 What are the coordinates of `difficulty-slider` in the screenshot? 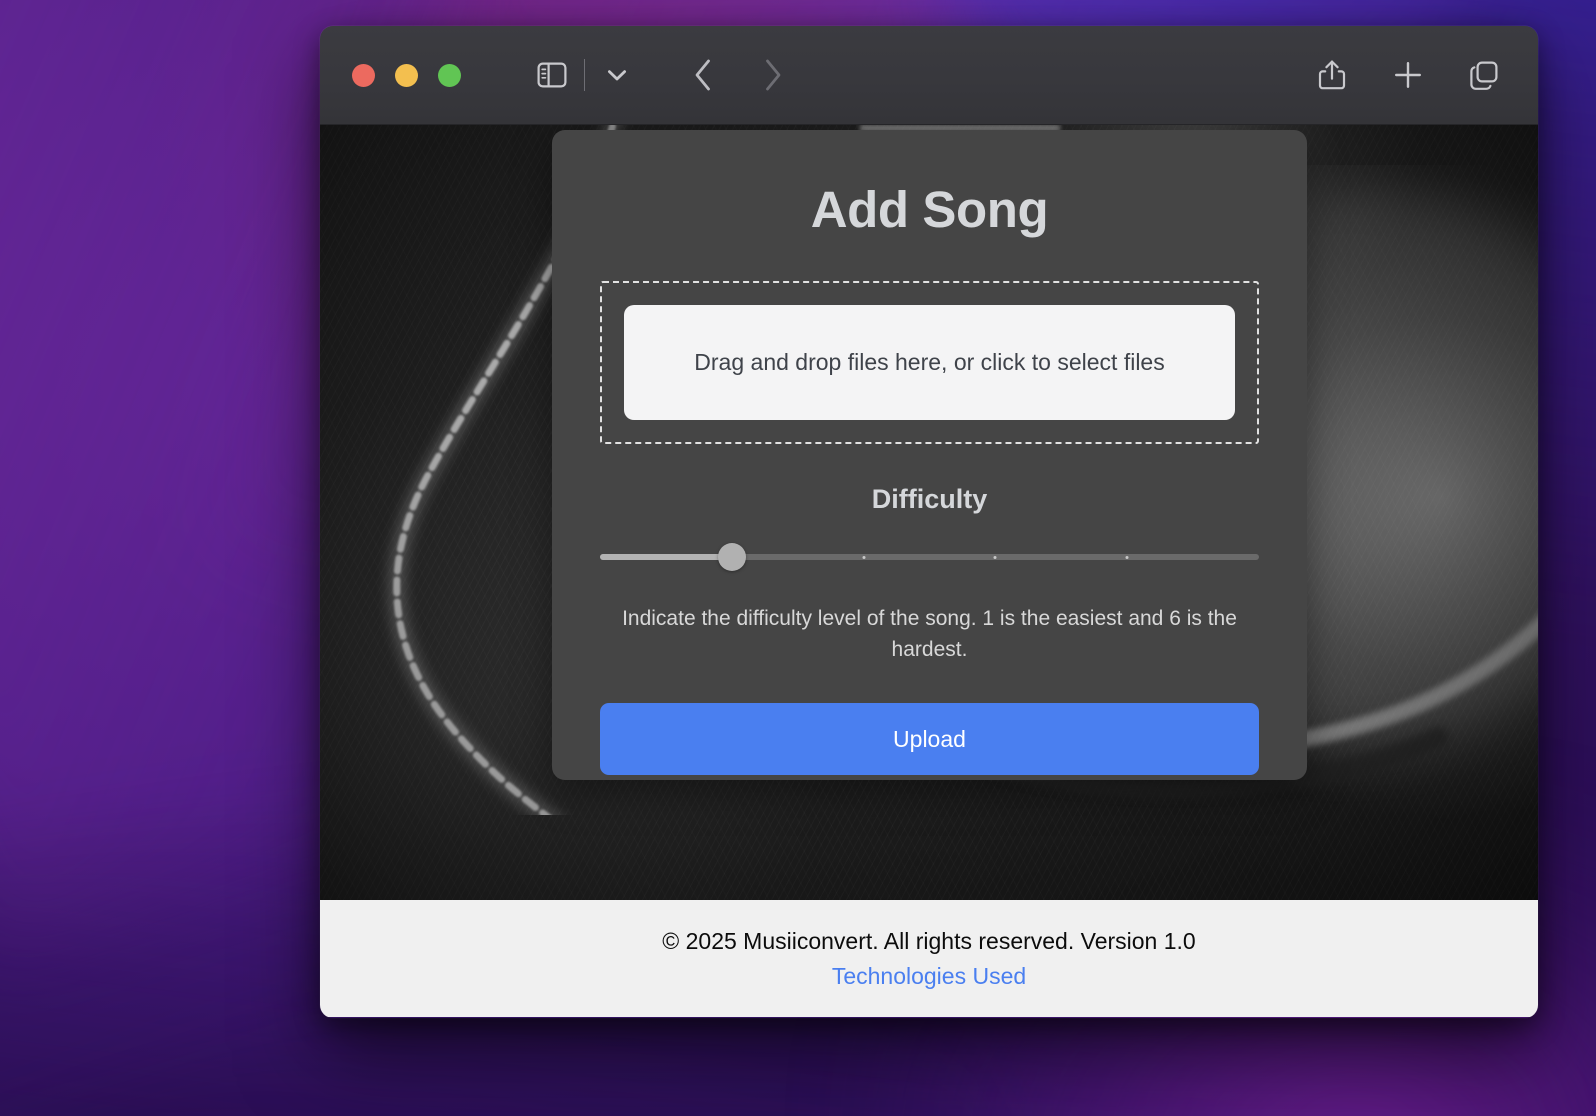 It's located at (929, 557).